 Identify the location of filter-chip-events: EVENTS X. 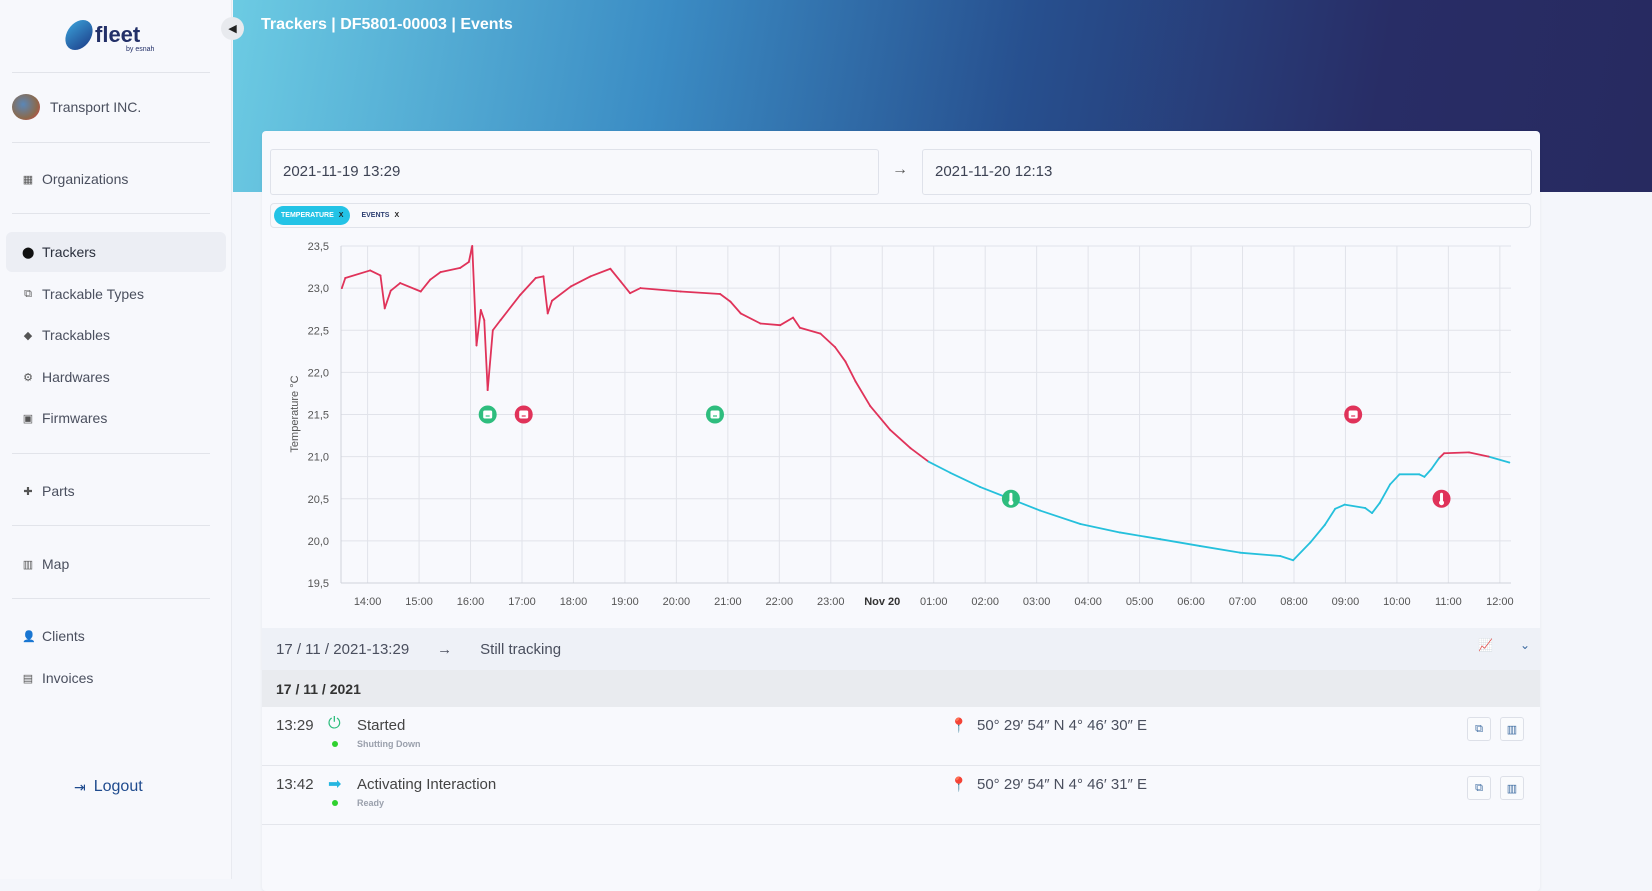
(380, 215).